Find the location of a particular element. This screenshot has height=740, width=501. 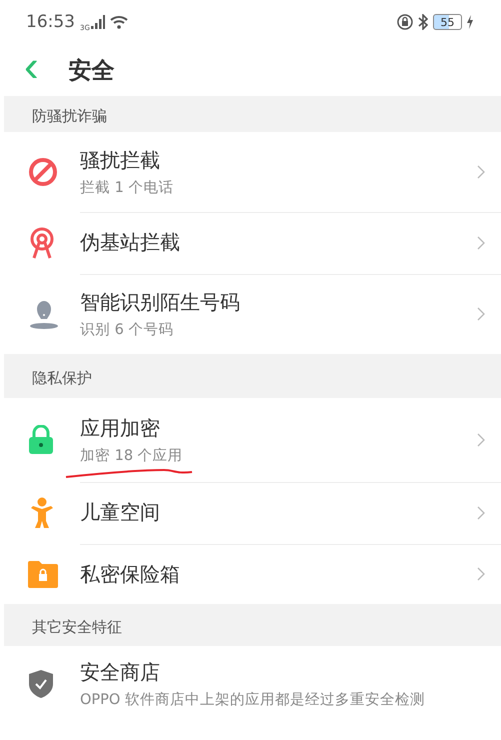

rotation-lock-icon is located at coordinates (405, 22).